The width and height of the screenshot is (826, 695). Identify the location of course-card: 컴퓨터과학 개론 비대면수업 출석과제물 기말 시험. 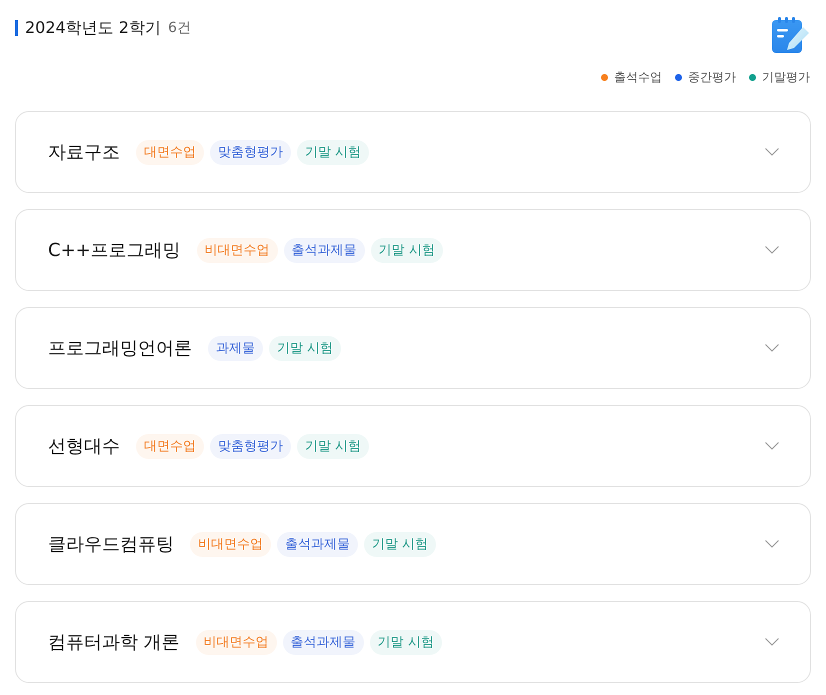
(413, 642).